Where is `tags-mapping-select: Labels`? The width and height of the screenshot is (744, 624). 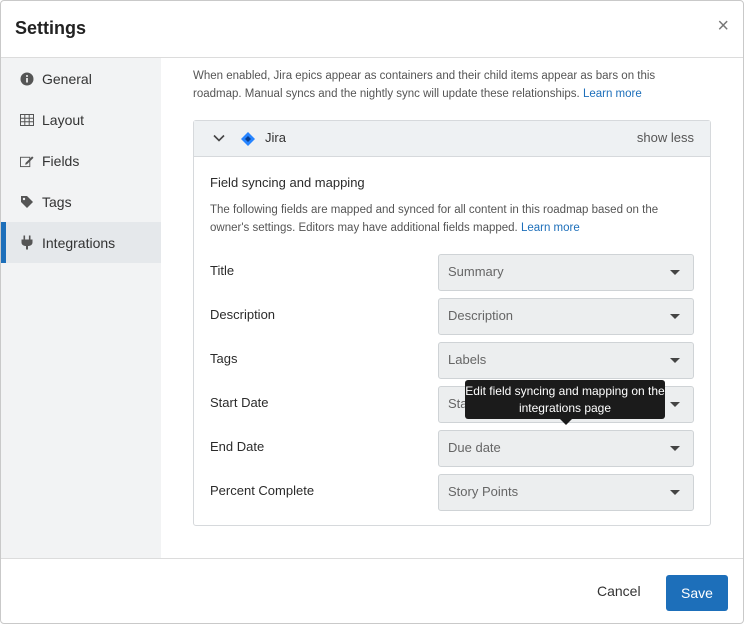
tags-mapping-select: Labels is located at coordinates (566, 360).